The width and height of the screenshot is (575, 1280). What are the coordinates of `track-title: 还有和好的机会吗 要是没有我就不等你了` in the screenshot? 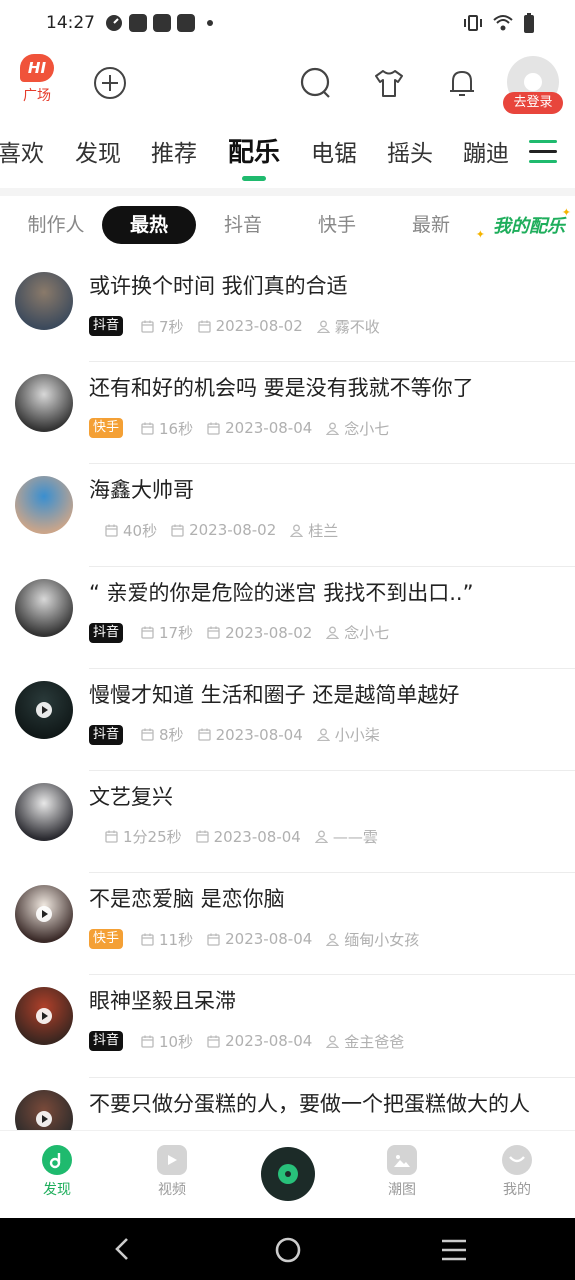 It's located at (281, 388).